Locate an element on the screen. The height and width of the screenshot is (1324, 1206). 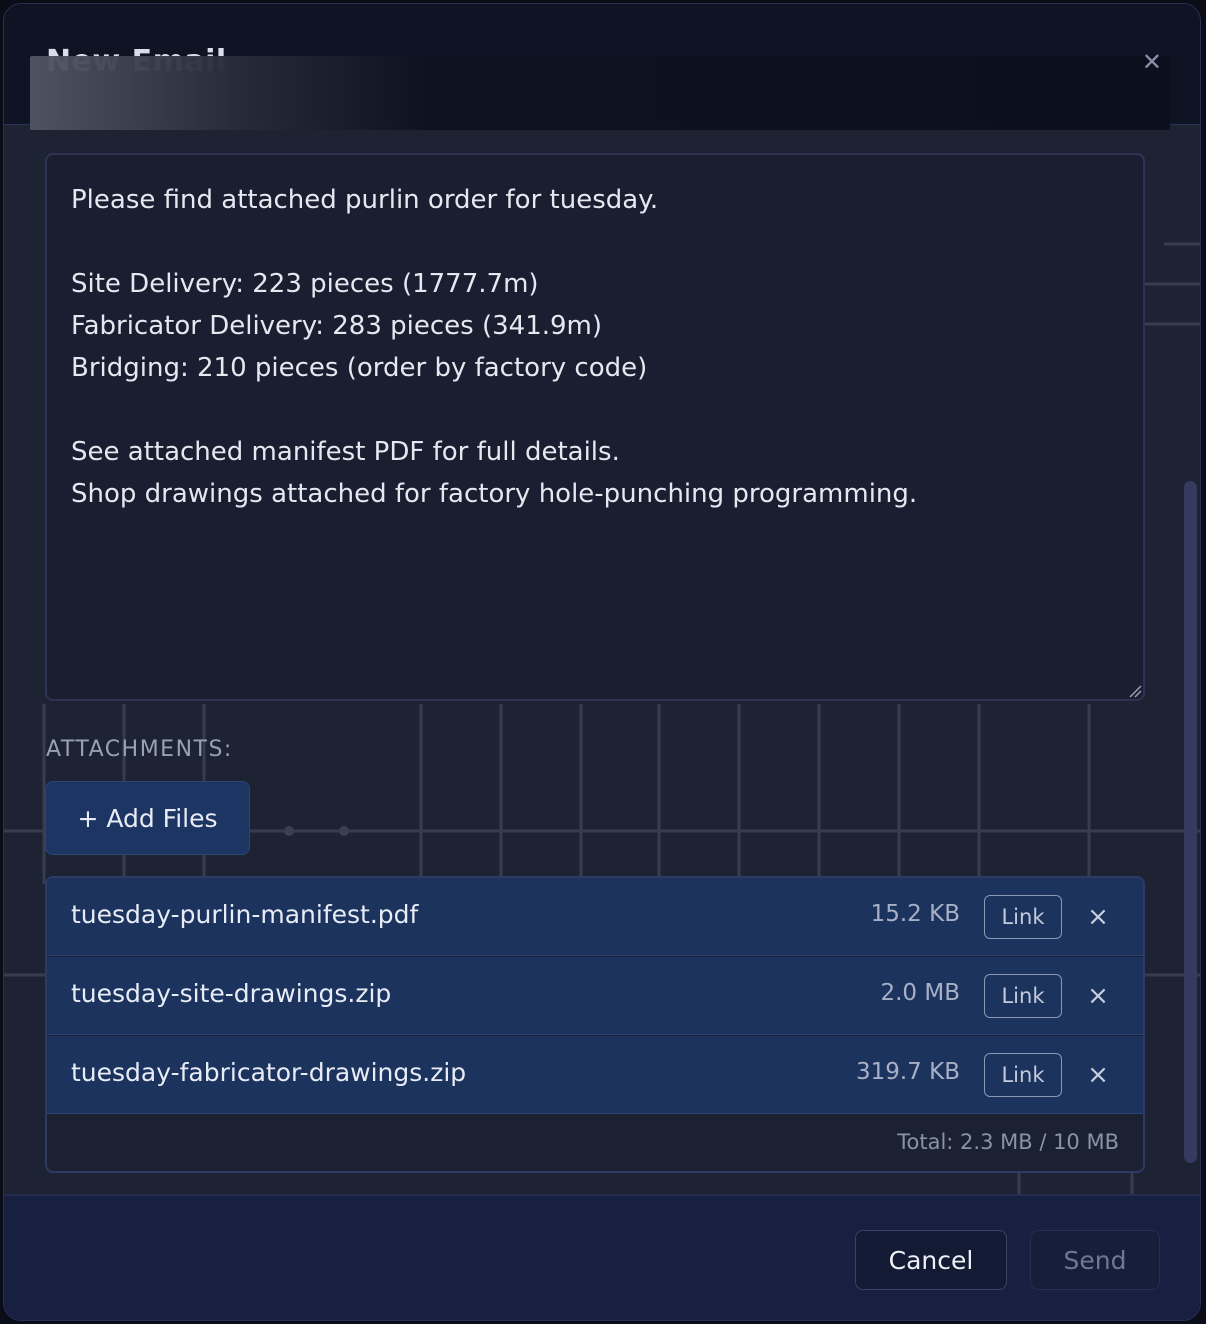
attachment-size: 319.7 KB is located at coordinates (907, 1072).